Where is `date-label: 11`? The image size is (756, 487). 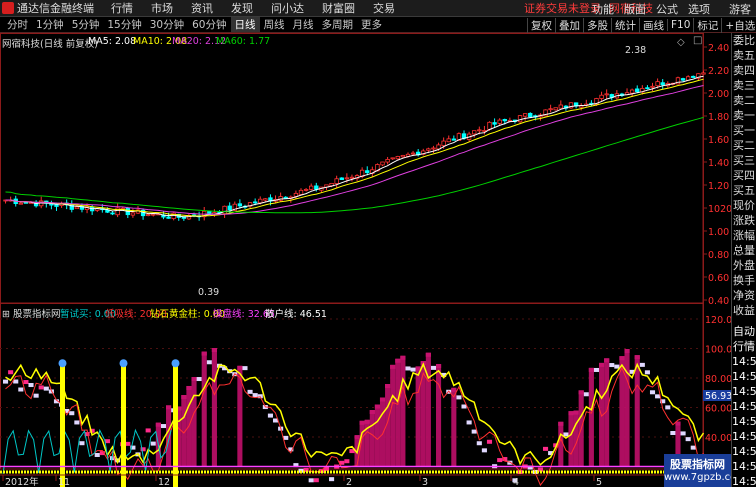 date-label: 11 is located at coordinates (64, 482).